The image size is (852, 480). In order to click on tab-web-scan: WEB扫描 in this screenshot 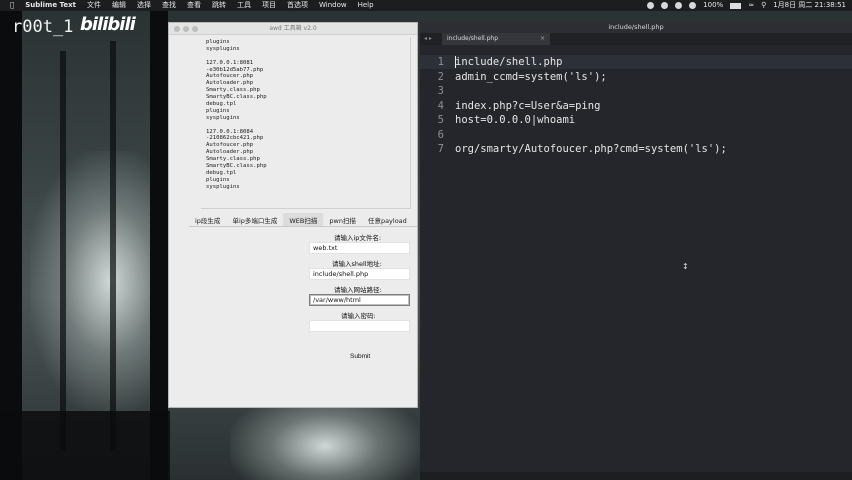, I will do `click(303, 219)`.